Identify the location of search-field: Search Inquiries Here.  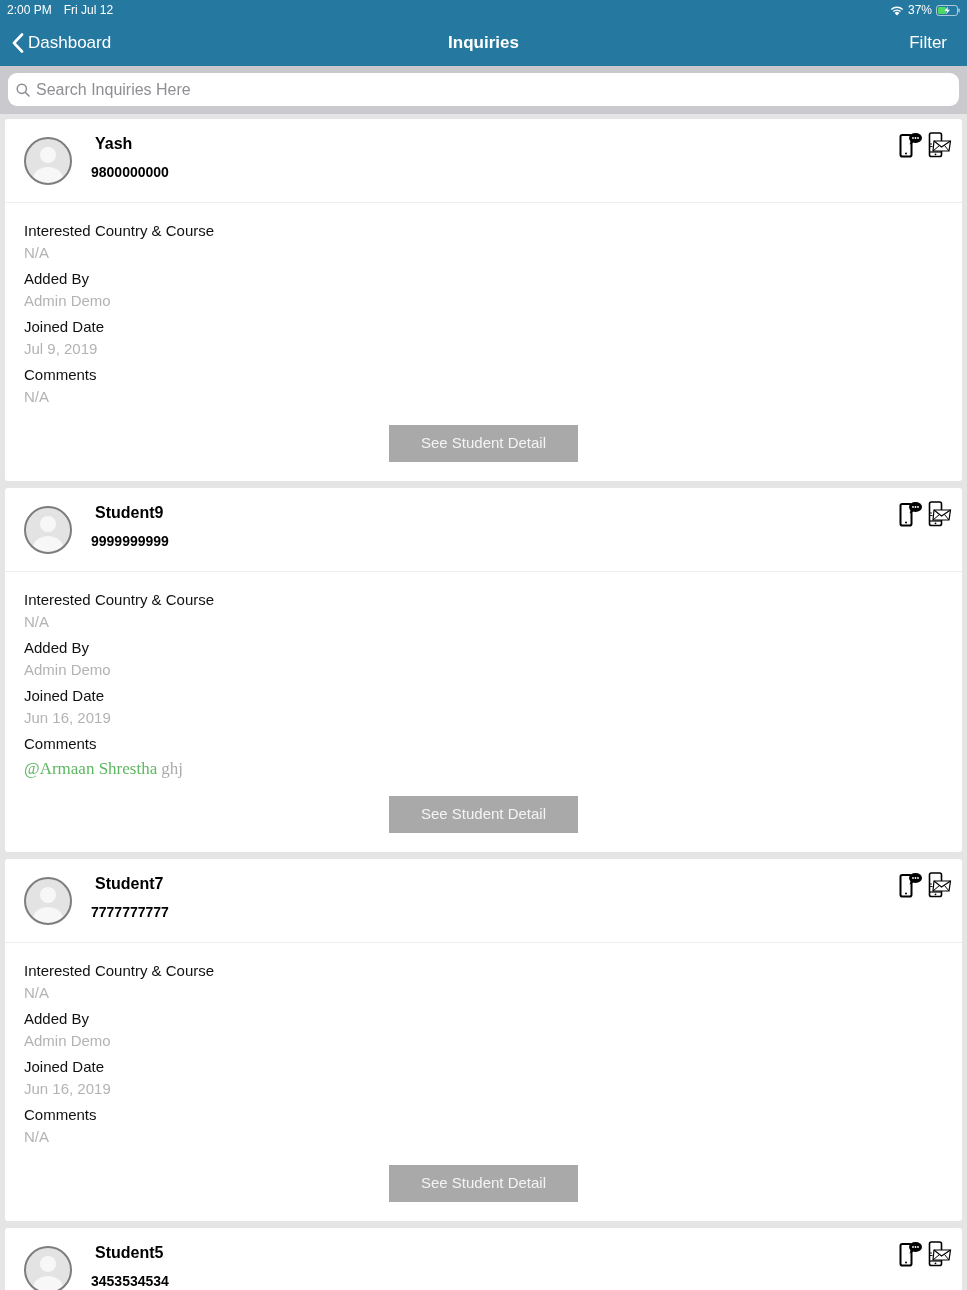
(483, 89).